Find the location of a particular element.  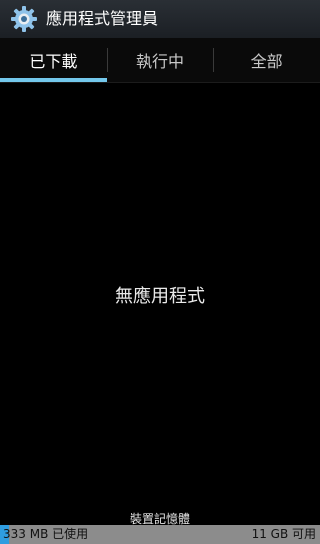

tab-label: 執行中 is located at coordinates (160, 61).